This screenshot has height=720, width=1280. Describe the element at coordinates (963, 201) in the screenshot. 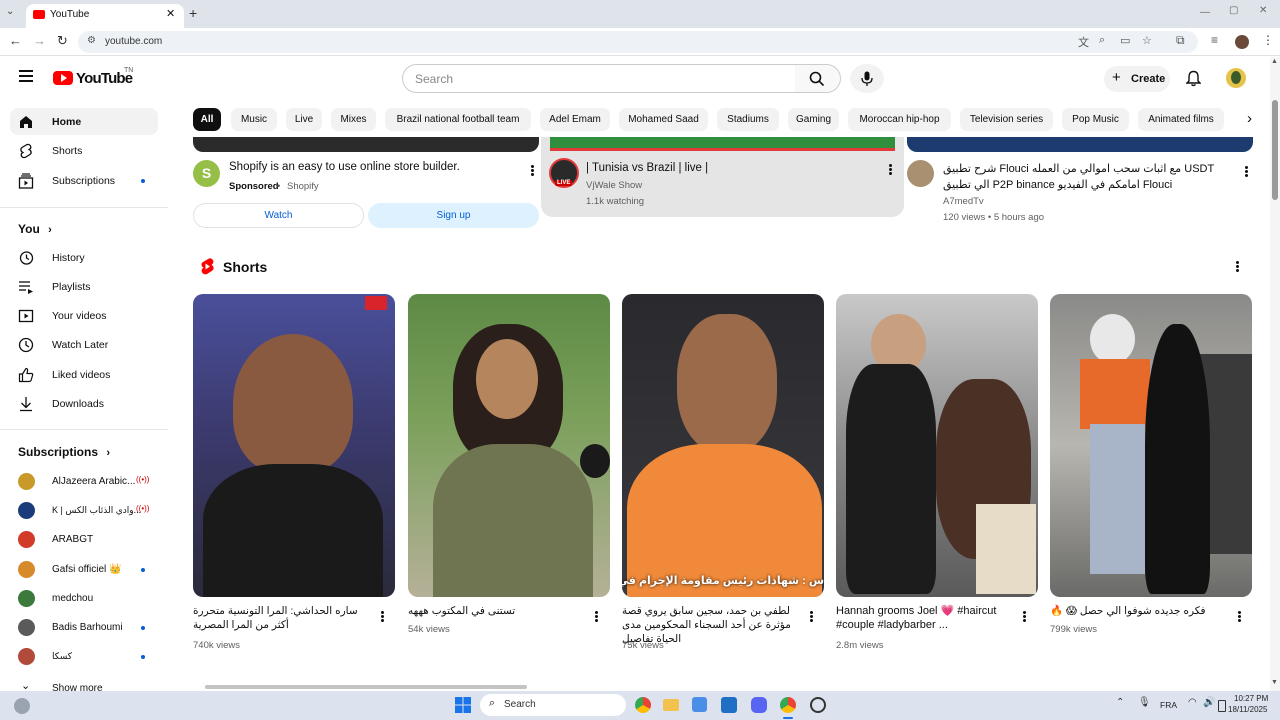

I see `video-channel: A7medTv` at that location.